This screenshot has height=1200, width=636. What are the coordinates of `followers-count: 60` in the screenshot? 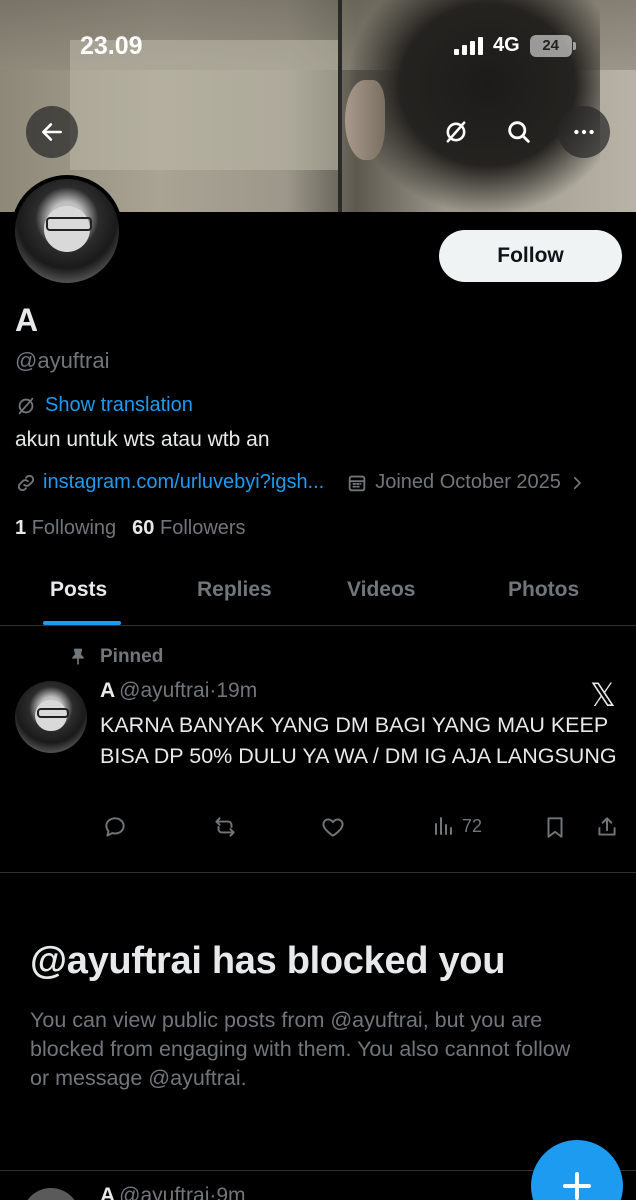 It's located at (143, 528).